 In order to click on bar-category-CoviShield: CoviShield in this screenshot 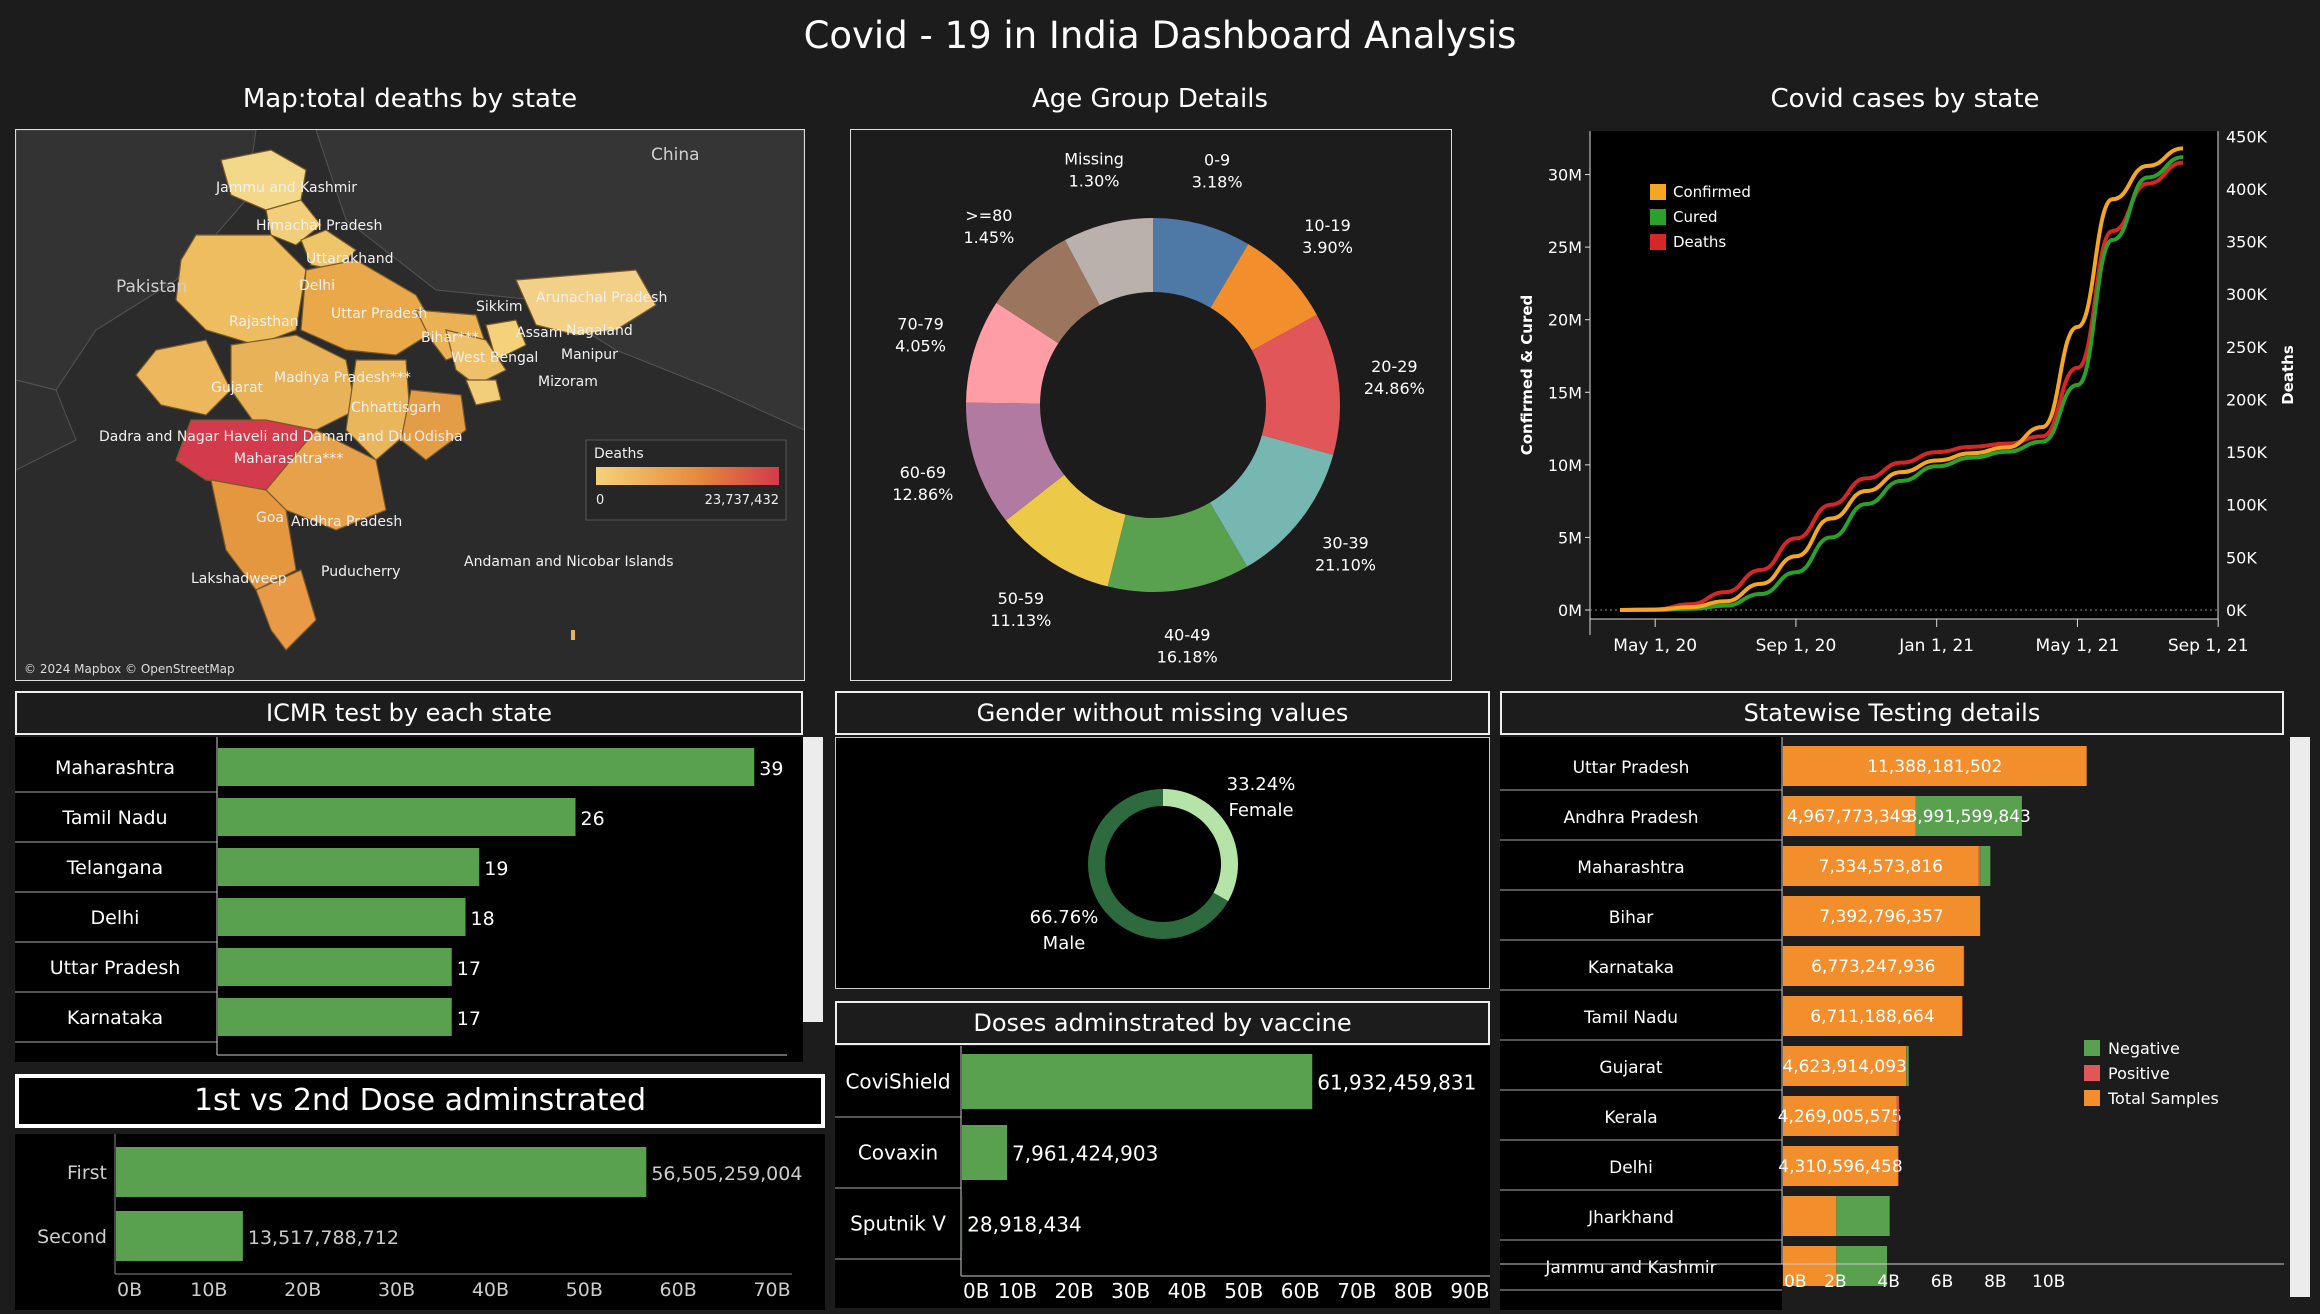, I will do `click(897, 1082)`.